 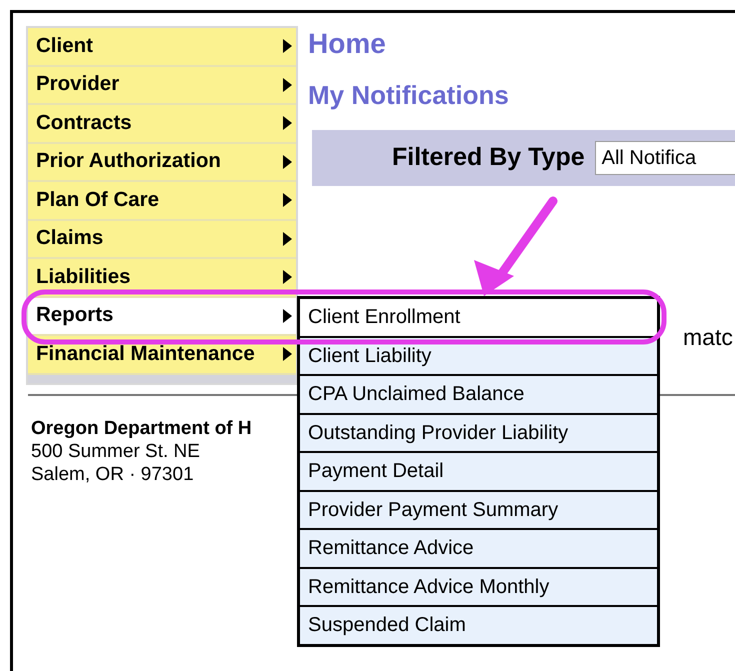 I want to click on menu-item: Reports, so click(x=162, y=317).